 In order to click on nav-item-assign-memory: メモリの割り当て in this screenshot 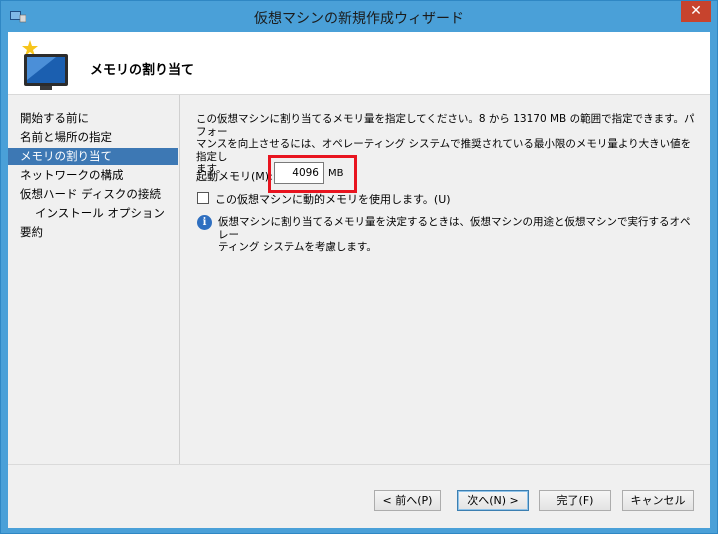, I will do `click(93, 156)`.